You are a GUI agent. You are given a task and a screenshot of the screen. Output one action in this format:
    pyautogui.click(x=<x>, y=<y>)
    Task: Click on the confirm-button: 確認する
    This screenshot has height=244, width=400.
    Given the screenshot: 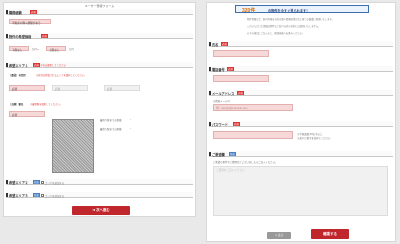 What is the action you would take?
    pyautogui.click(x=330, y=234)
    